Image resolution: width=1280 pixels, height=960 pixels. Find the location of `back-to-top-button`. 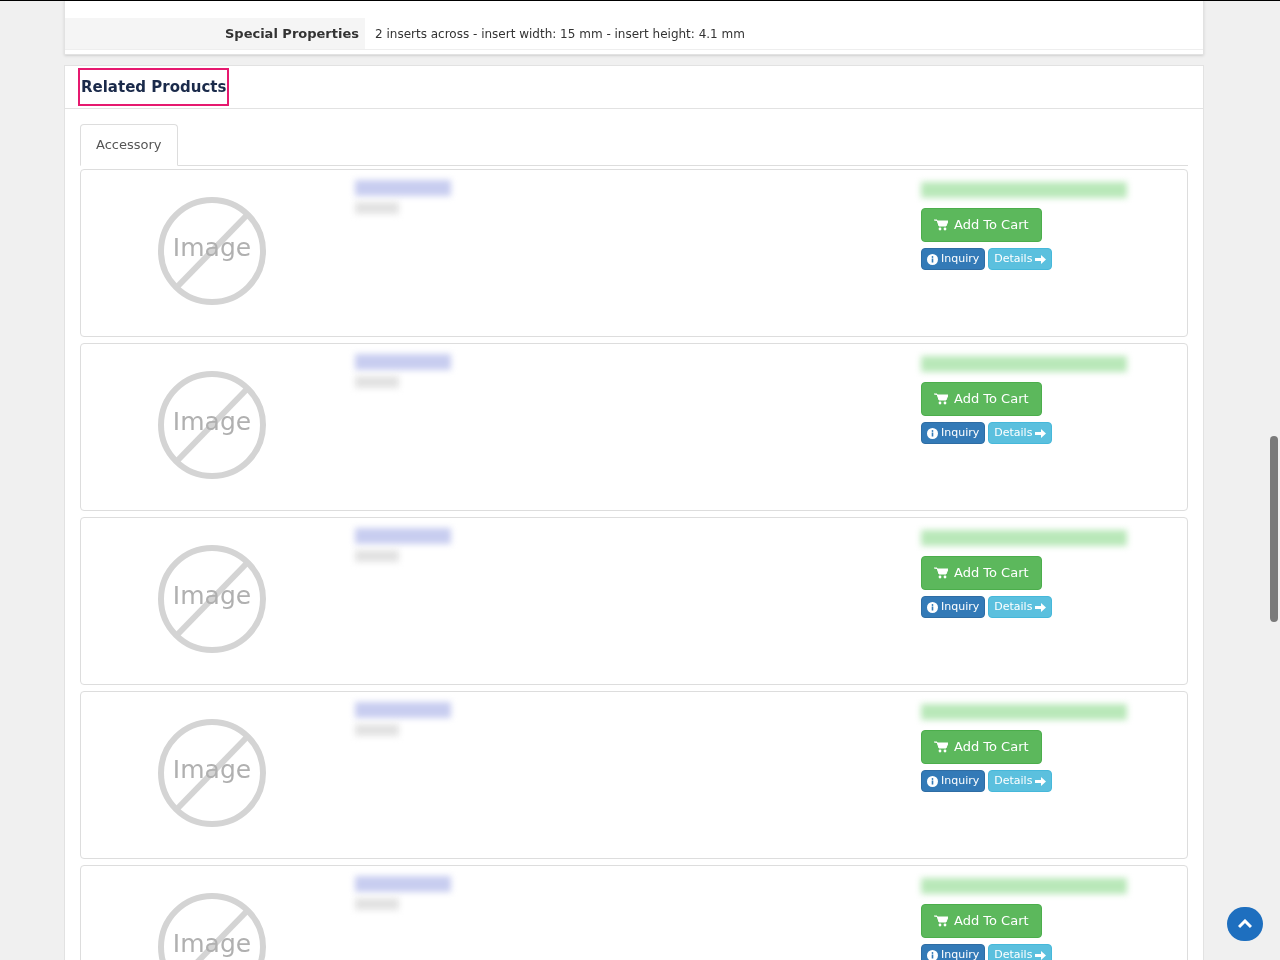

back-to-top-button is located at coordinates (1245, 924).